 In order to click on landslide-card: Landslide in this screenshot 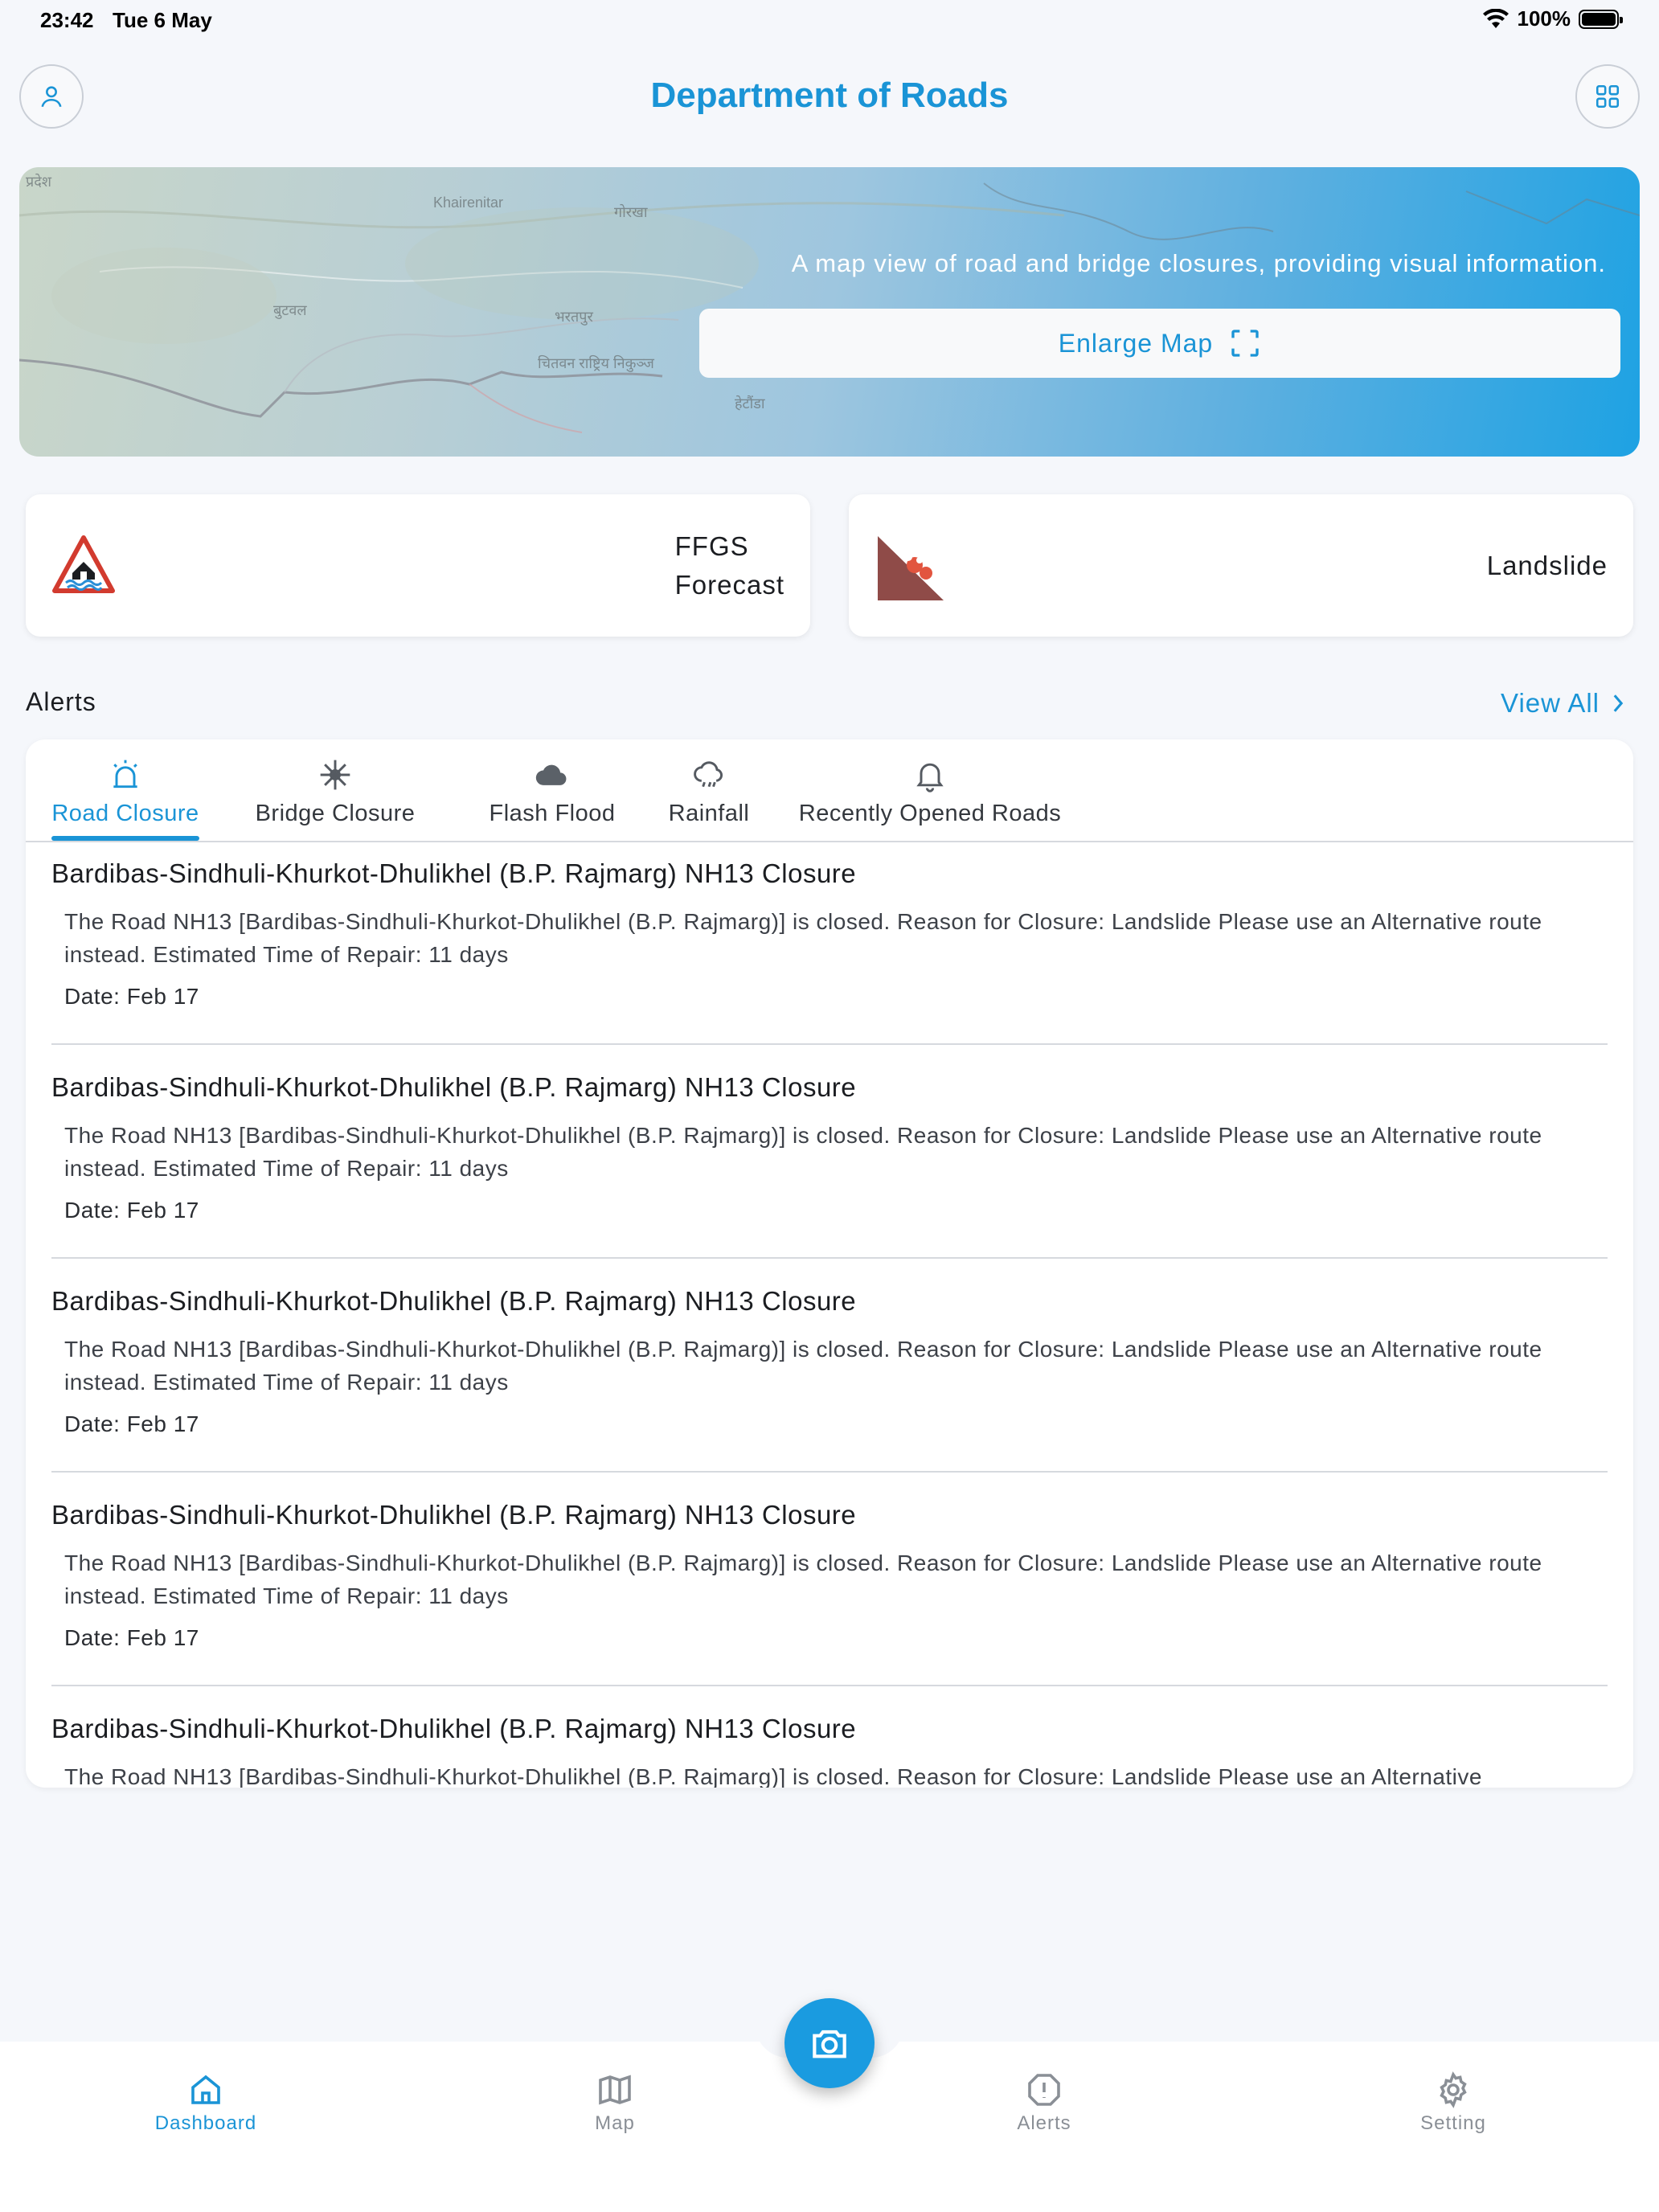, I will do `click(1241, 565)`.